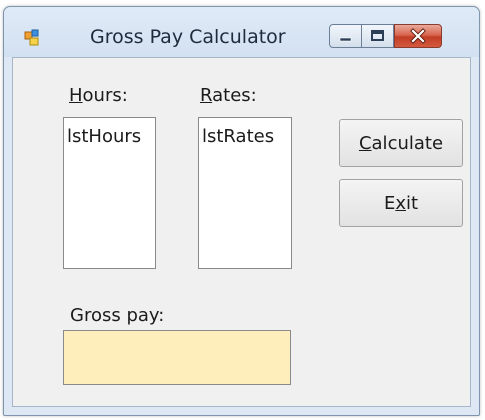 This screenshot has width=485, height=420. I want to click on minimize-button, so click(345, 36).